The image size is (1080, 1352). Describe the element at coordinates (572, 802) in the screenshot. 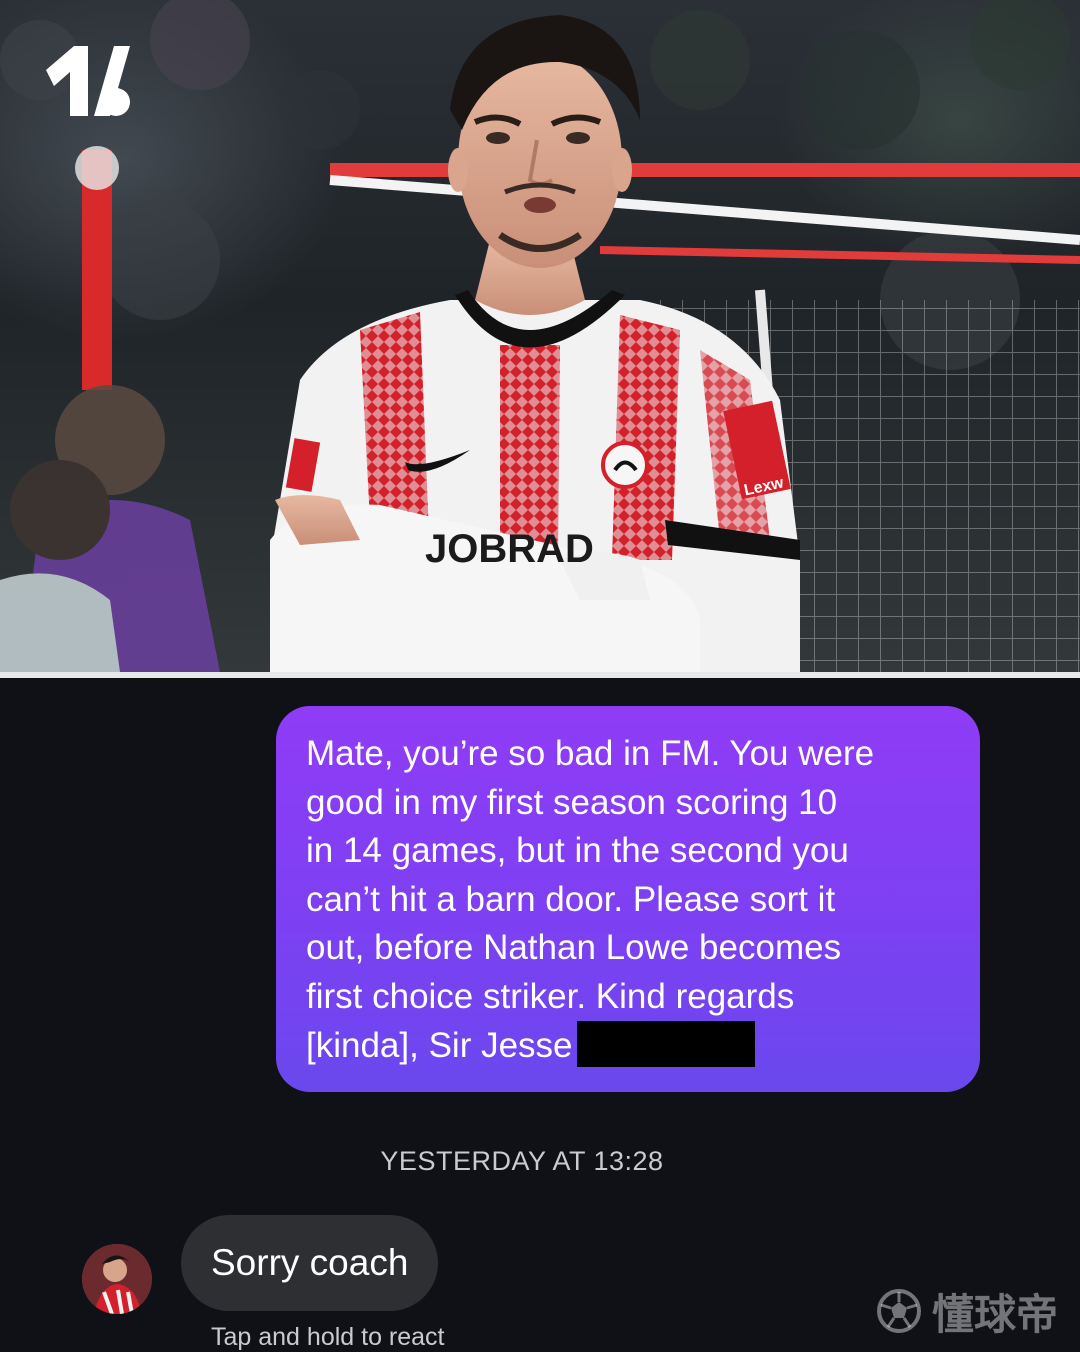

I see `message-line: good in my first season scoring 10` at that location.